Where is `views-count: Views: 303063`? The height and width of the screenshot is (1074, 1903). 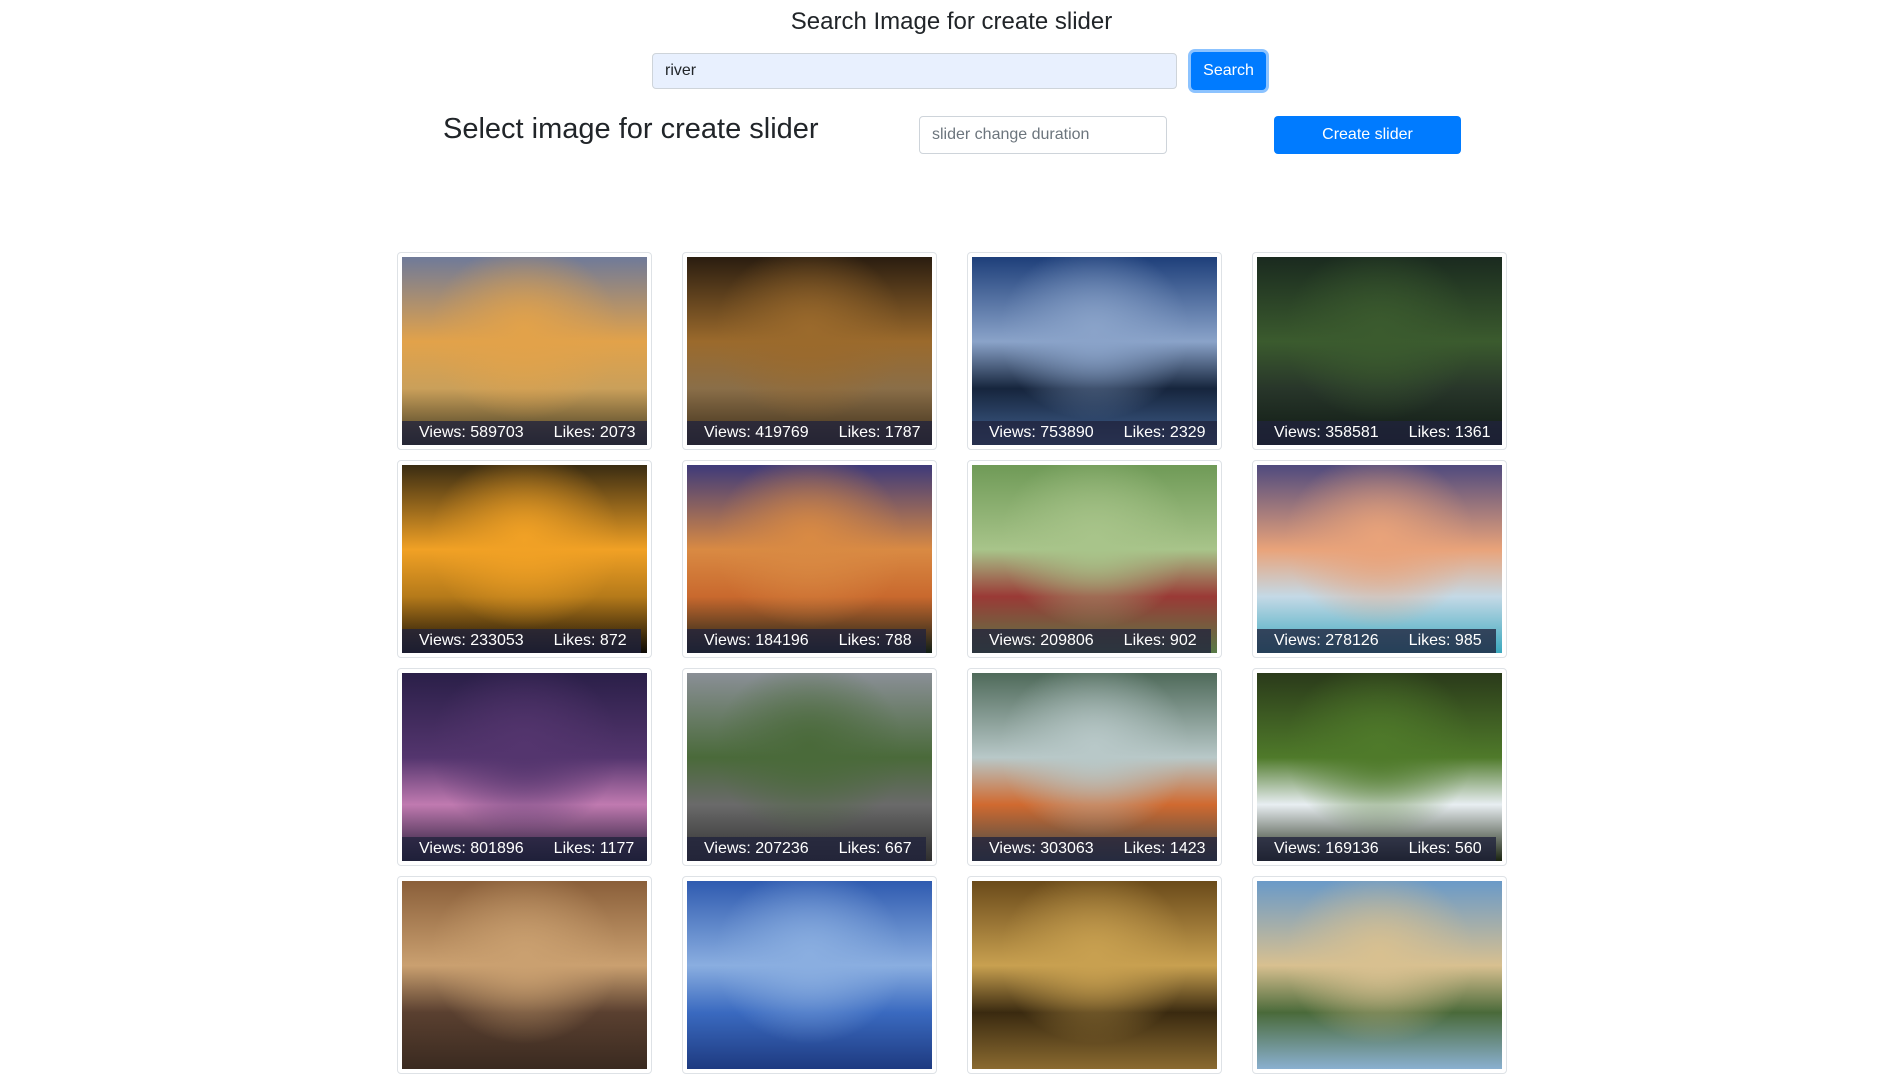
views-count: Views: 303063 is located at coordinates (1041, 848).